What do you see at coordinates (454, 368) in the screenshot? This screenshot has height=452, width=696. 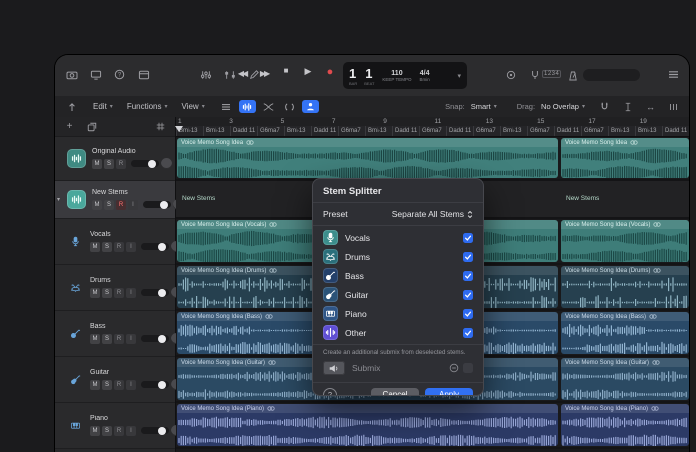 I see `minus-circle-icon` at bounding box center [454, 368].